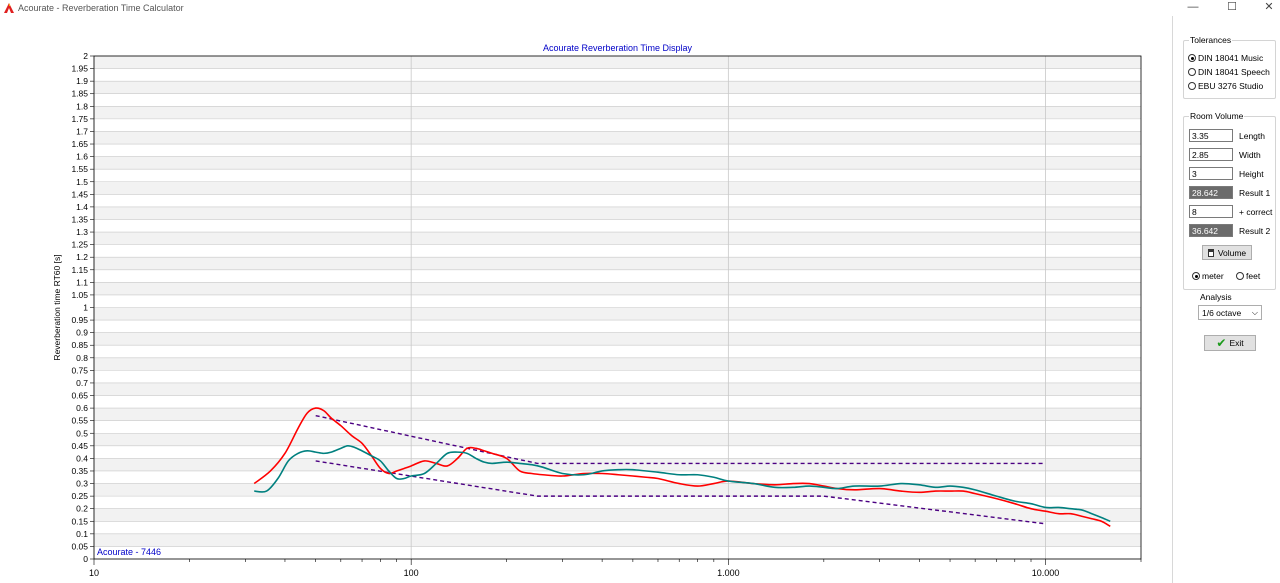  What do you see at coordinates (79, 546) in the screenshot?
I see `y-tick-label: 0.05` at bounding box center [79, 546].